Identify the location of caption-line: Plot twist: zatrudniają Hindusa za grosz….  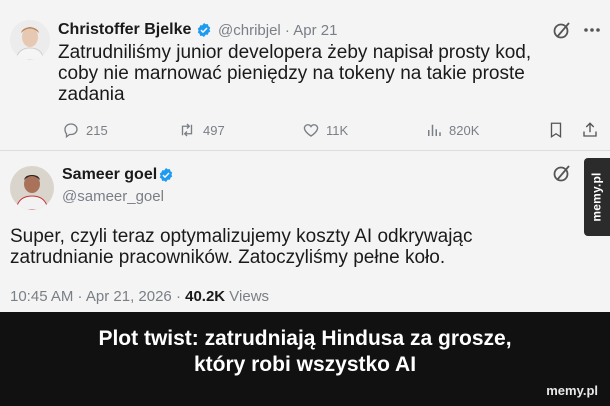
(305, 338).